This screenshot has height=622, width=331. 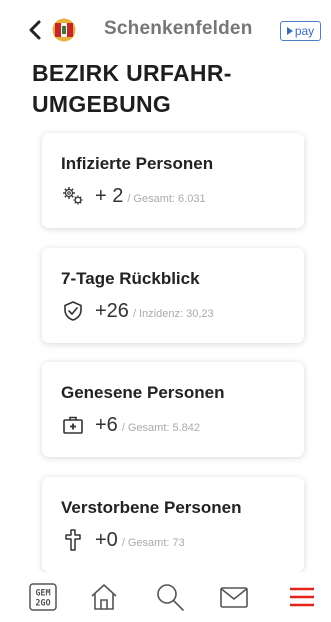 I want to click on card-title: Genesene Personen, so click(x=143, y=392).